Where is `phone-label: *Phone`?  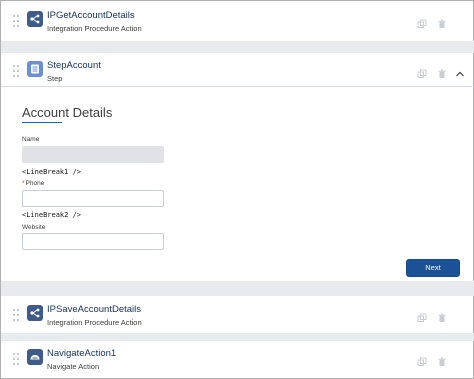
phone-label: *Phone is located at coordinates (33, 183).